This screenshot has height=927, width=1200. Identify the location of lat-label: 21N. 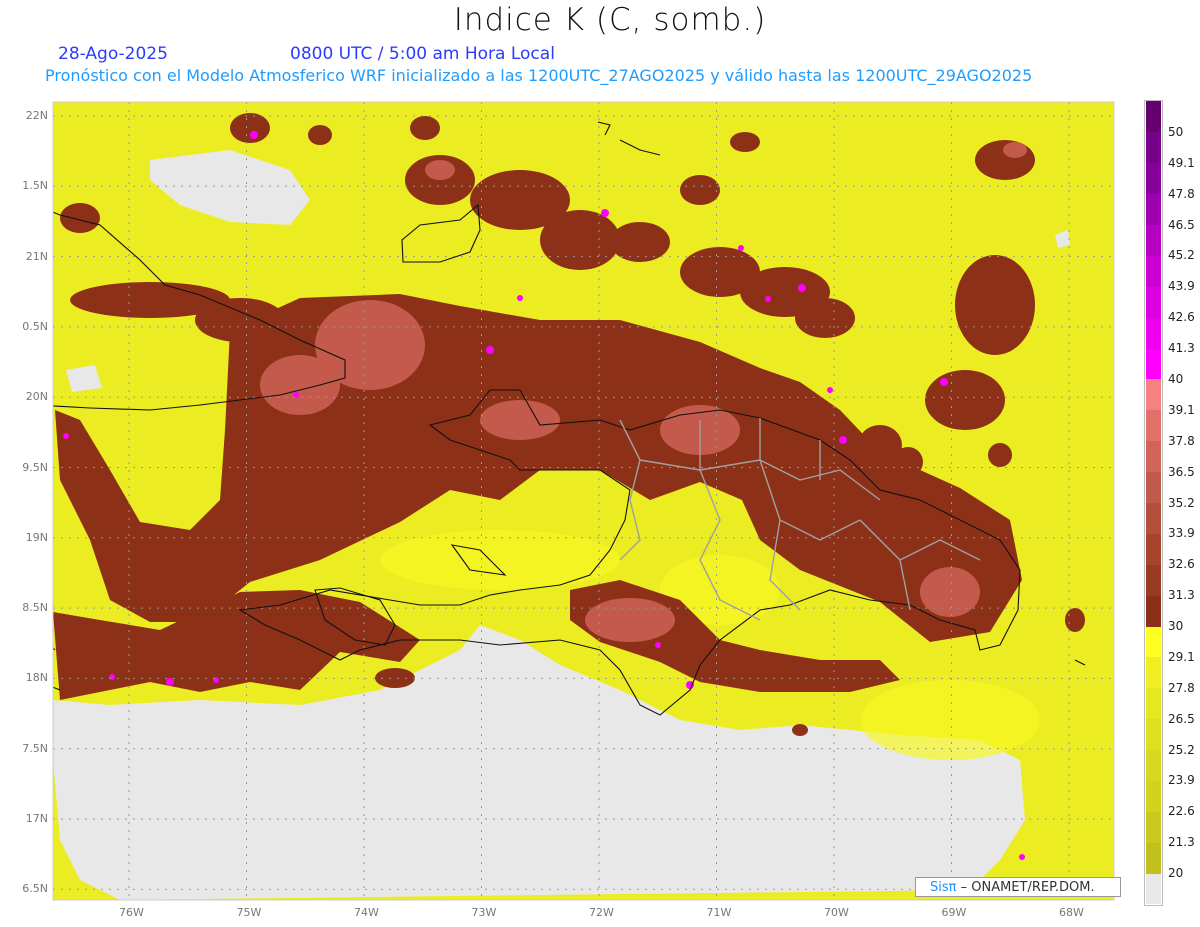
(36, 256).